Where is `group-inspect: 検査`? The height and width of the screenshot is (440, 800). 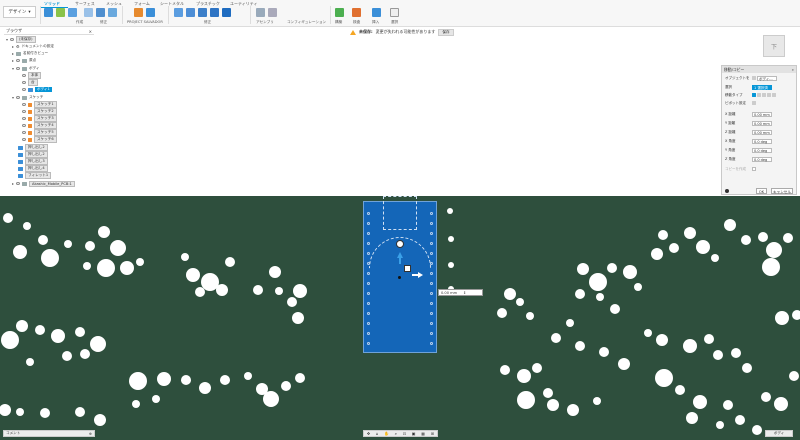
group-inspect: 検査 is located at coordinates (356, 22).